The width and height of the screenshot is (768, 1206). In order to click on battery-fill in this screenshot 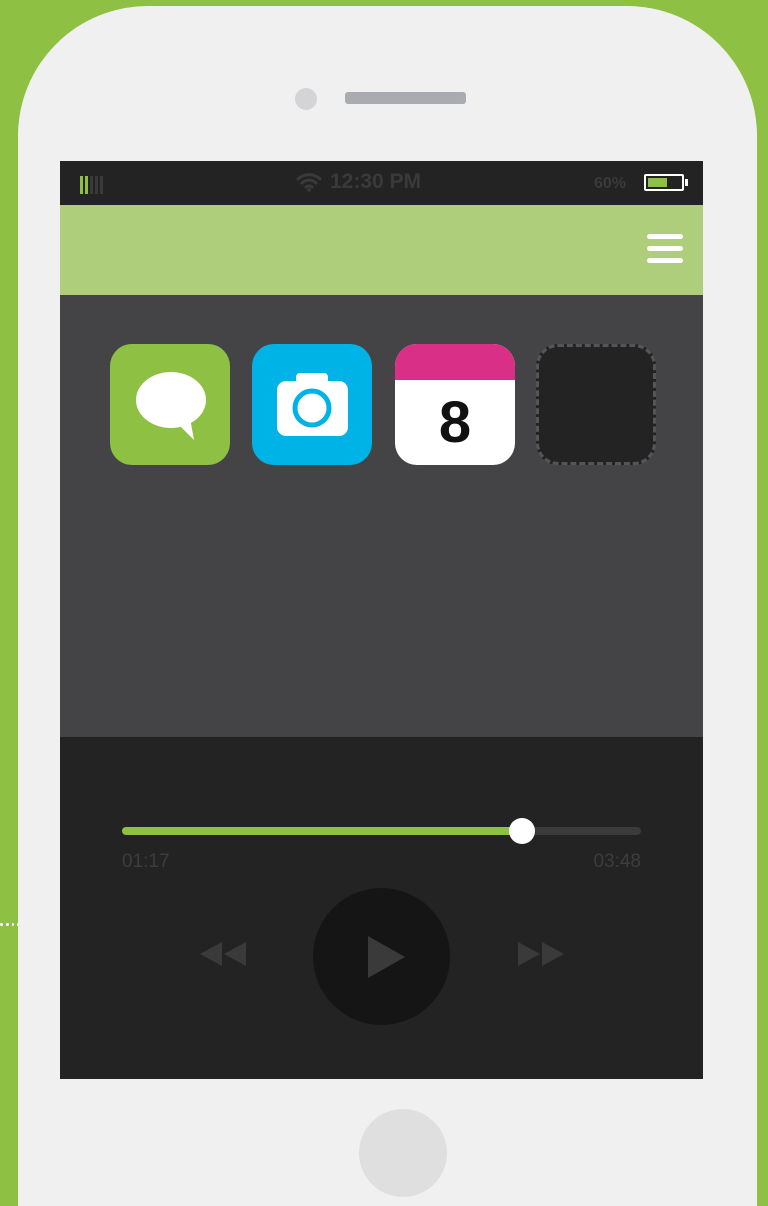, I will do `click(658, 182)`.